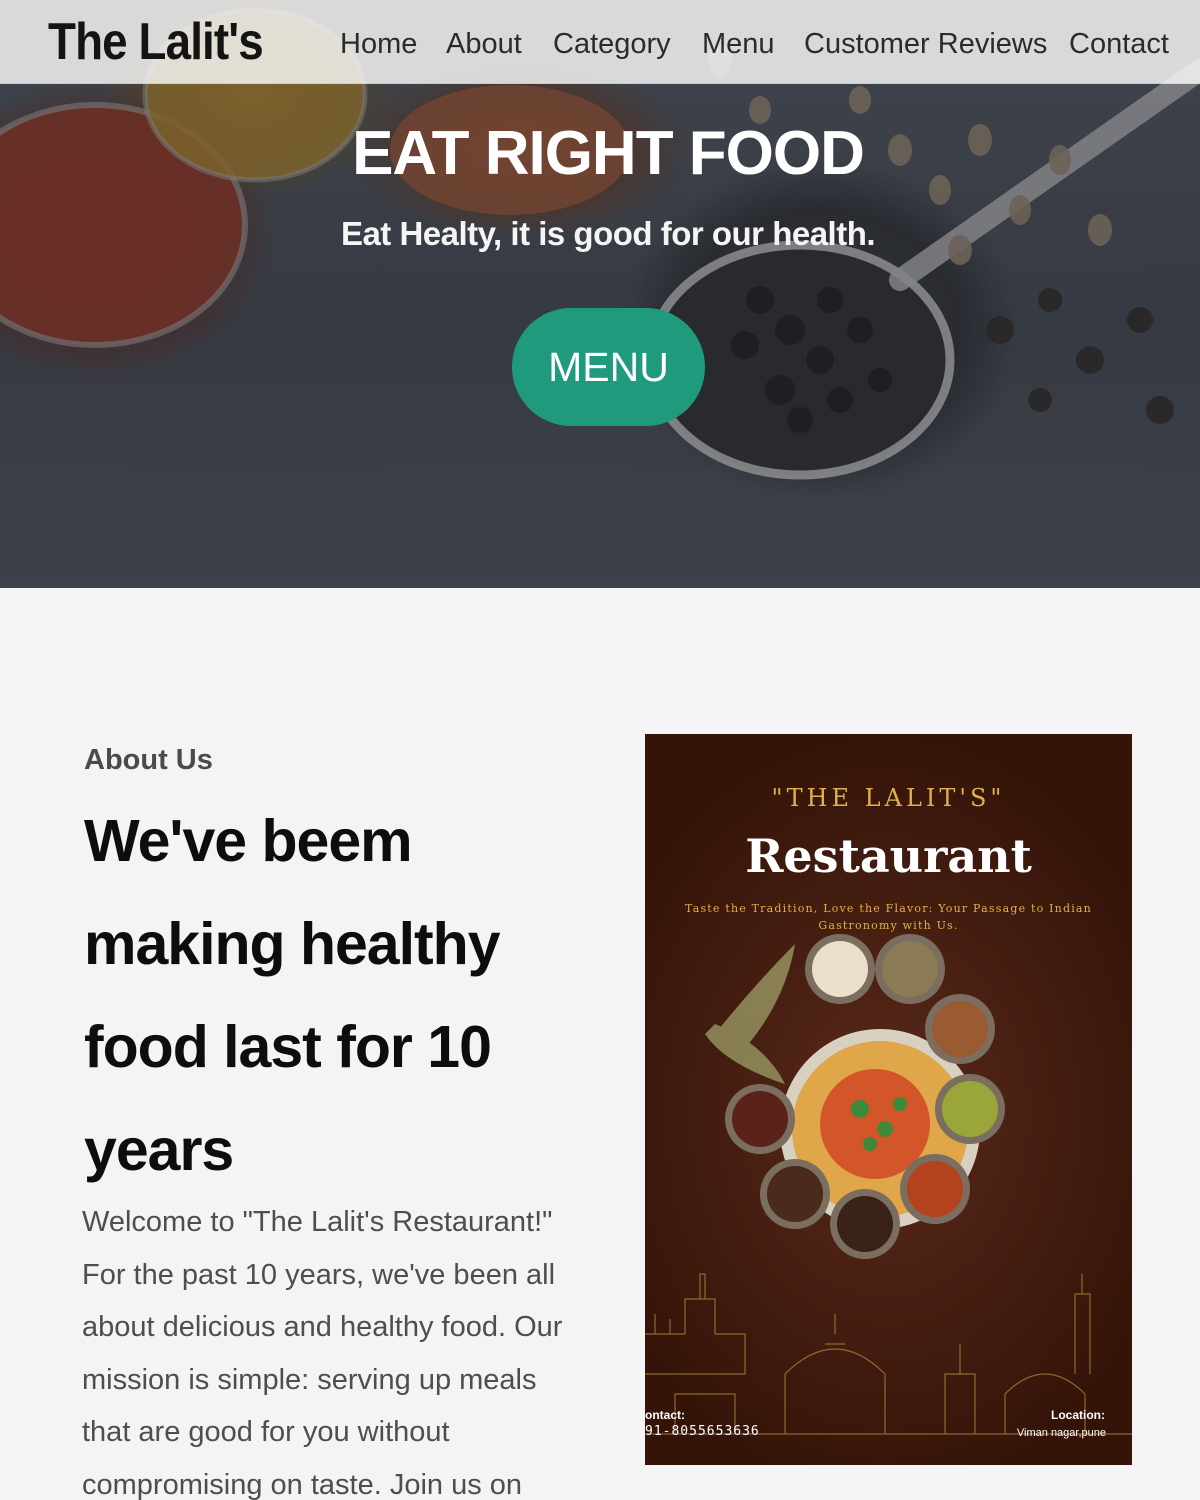 The height and width of the screenshot is (1500, 1200). I want to click on poster-brand-label: "THE LALIT'S", so click(888, 798).